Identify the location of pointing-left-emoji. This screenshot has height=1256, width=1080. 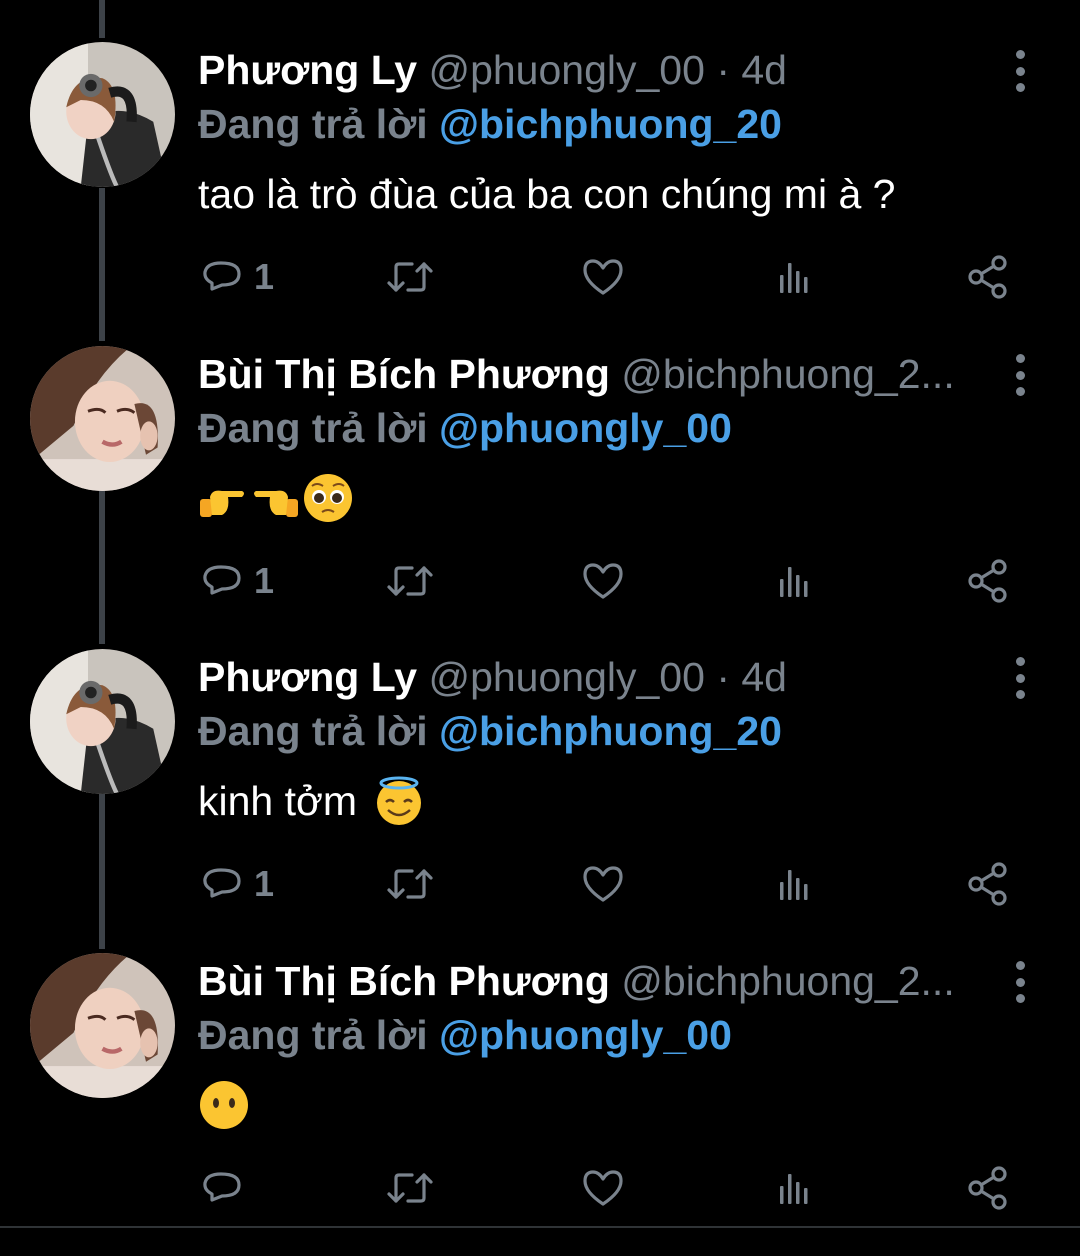
(275, 498).